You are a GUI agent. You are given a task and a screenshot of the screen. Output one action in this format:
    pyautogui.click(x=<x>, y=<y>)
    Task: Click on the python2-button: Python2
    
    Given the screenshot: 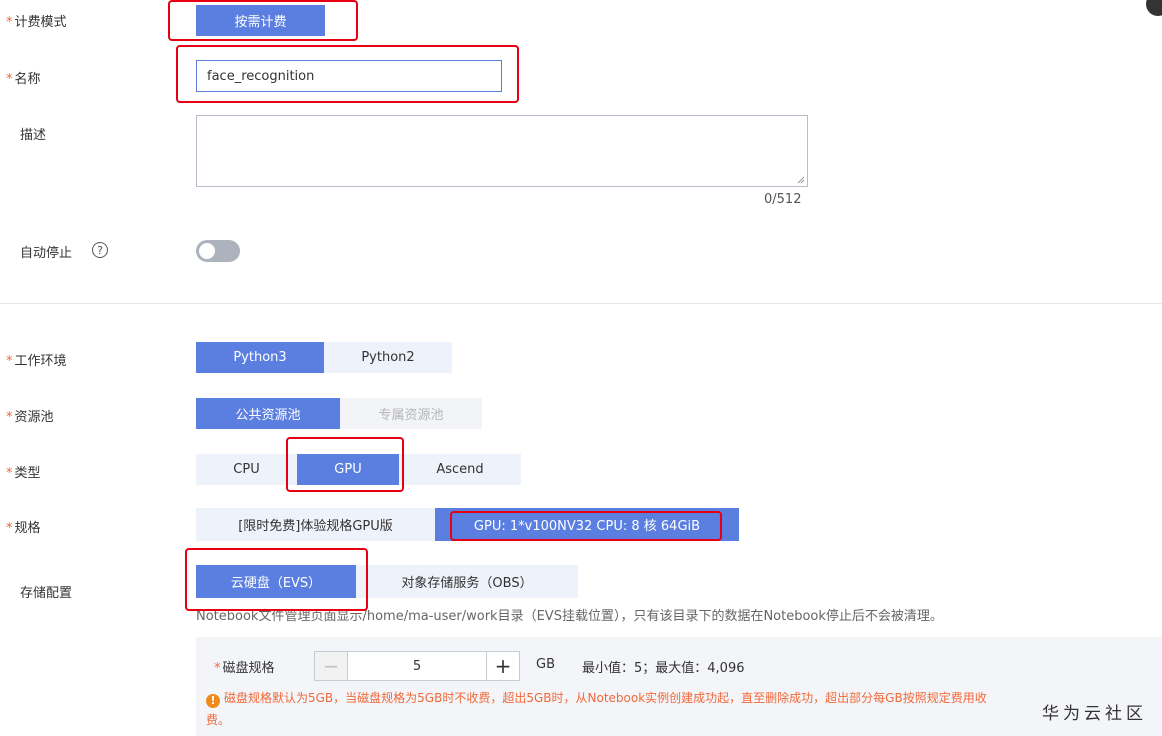 What is the action you would take?
    pyautogui.click(x=388, y=357)
    